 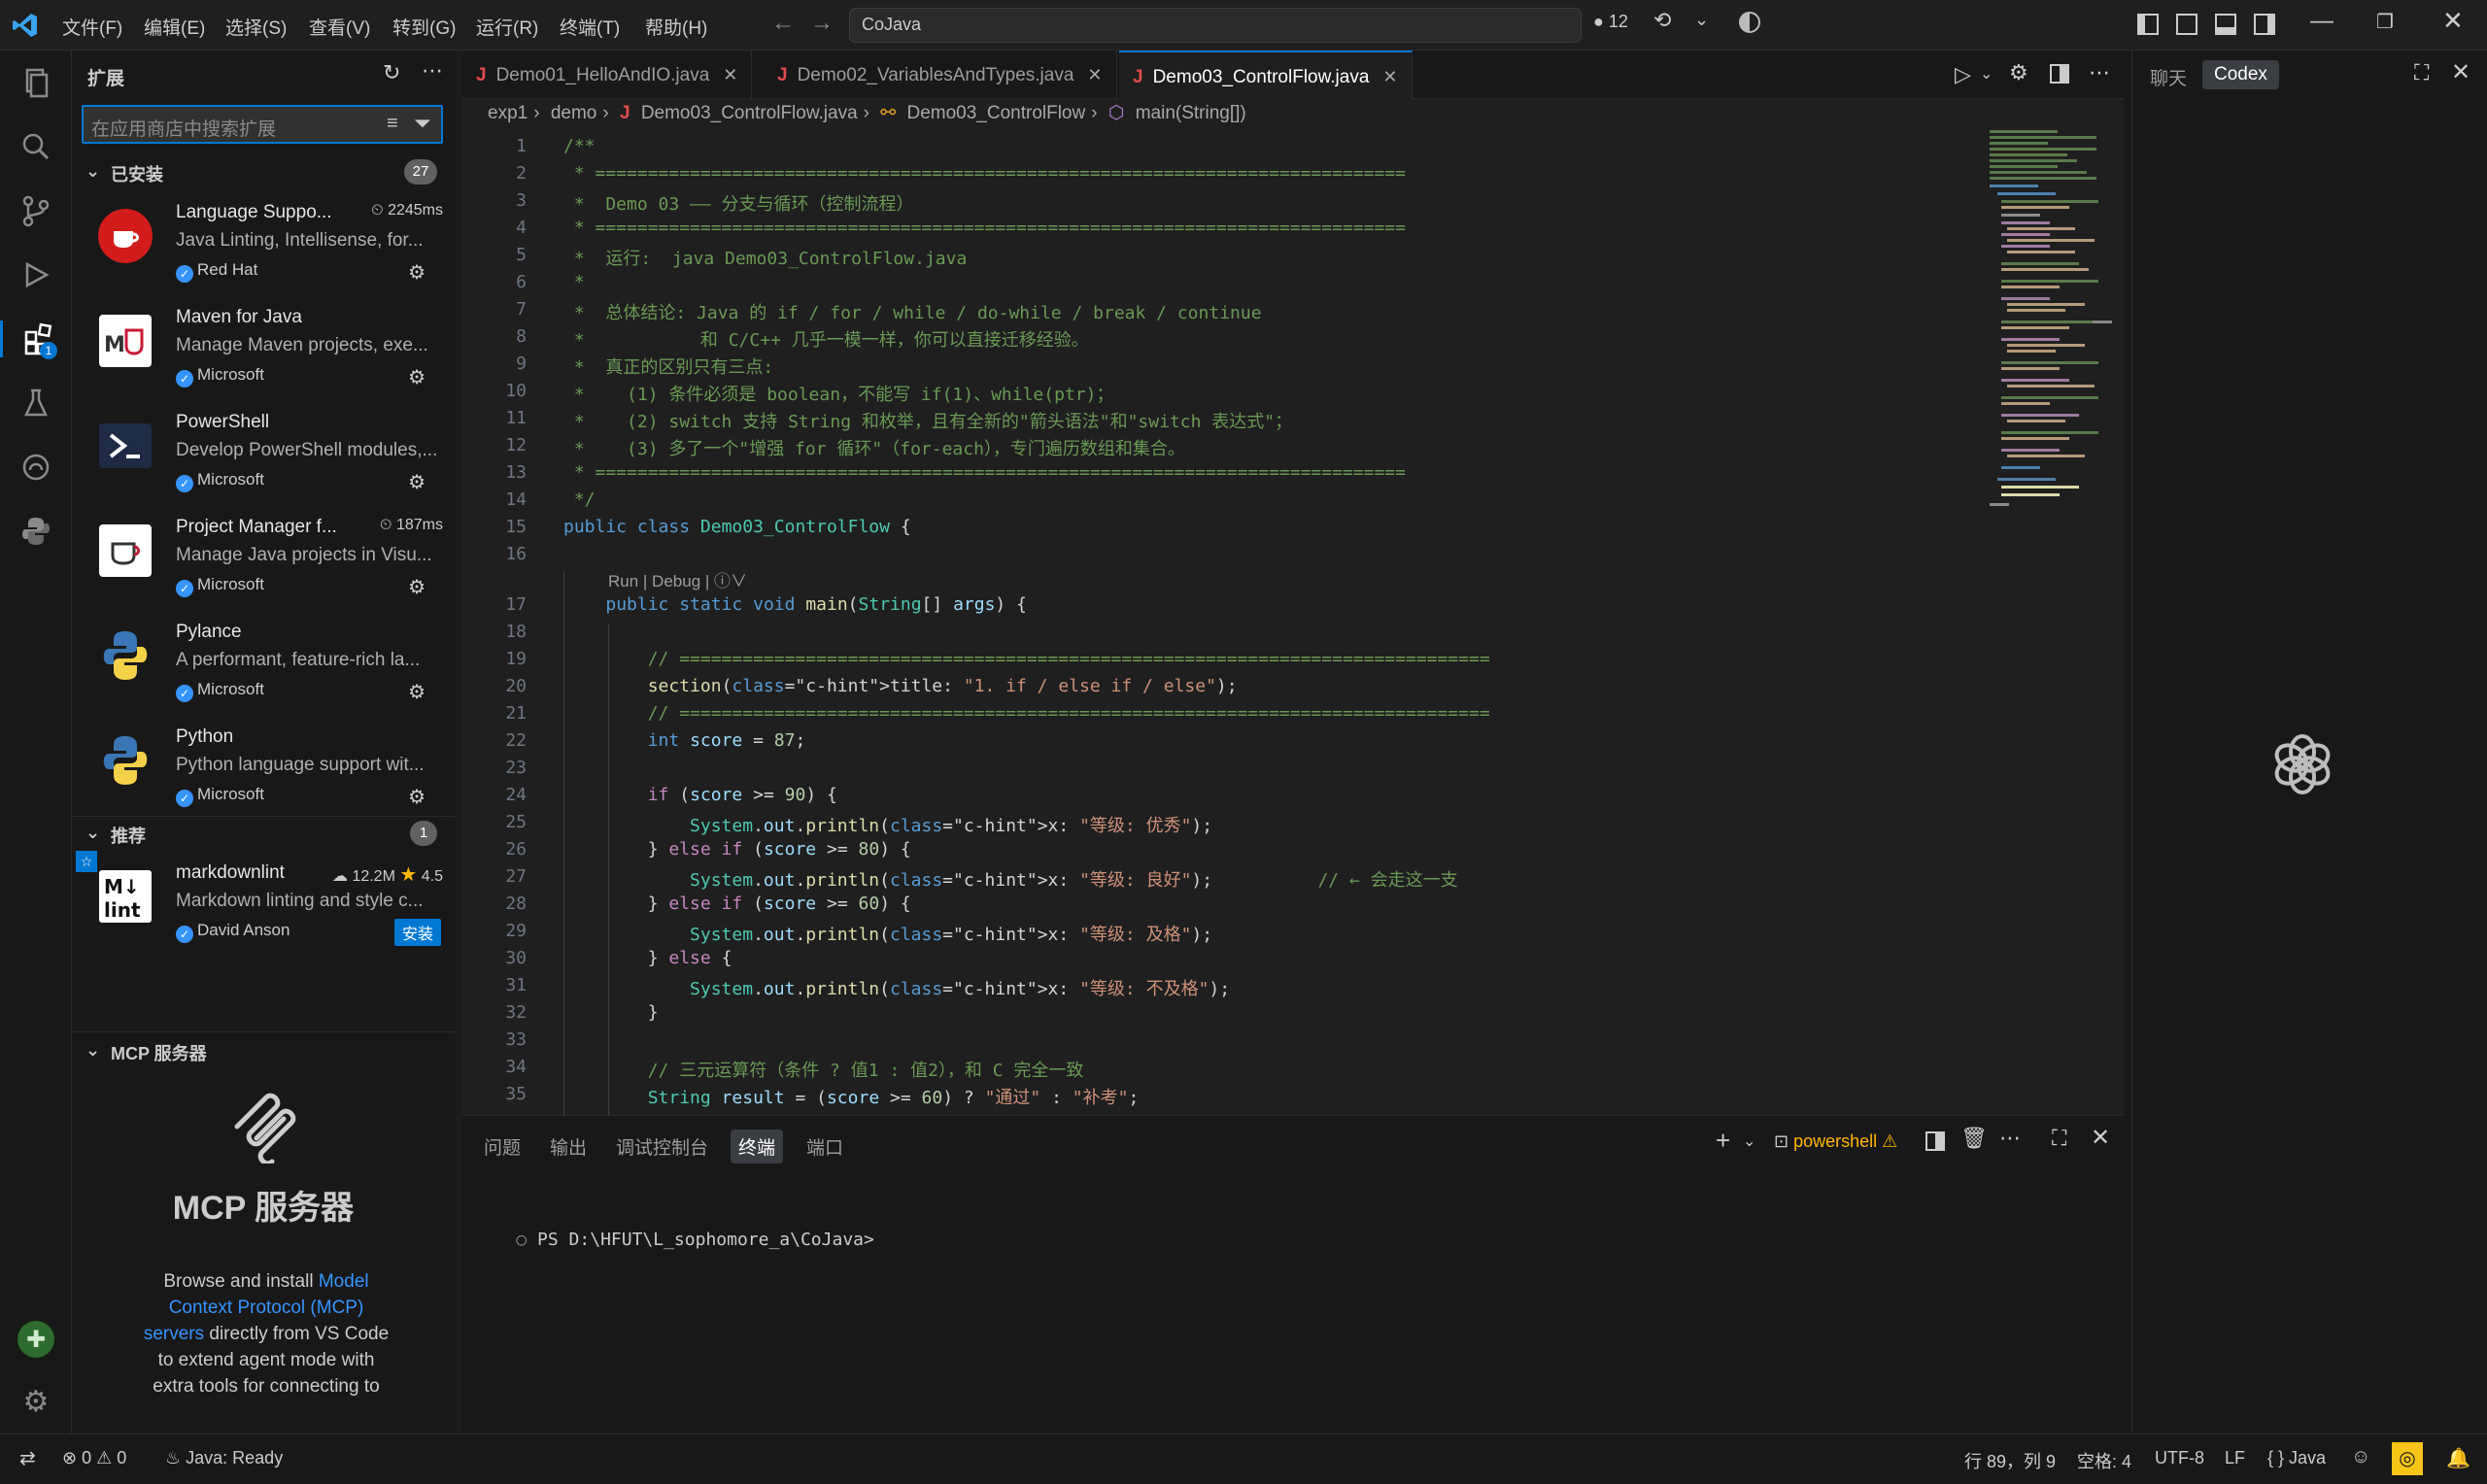 What do you see at coordinates (417, 932) in the screenshot?
I see `install-button: 安装` at bounding box center [417, 932].